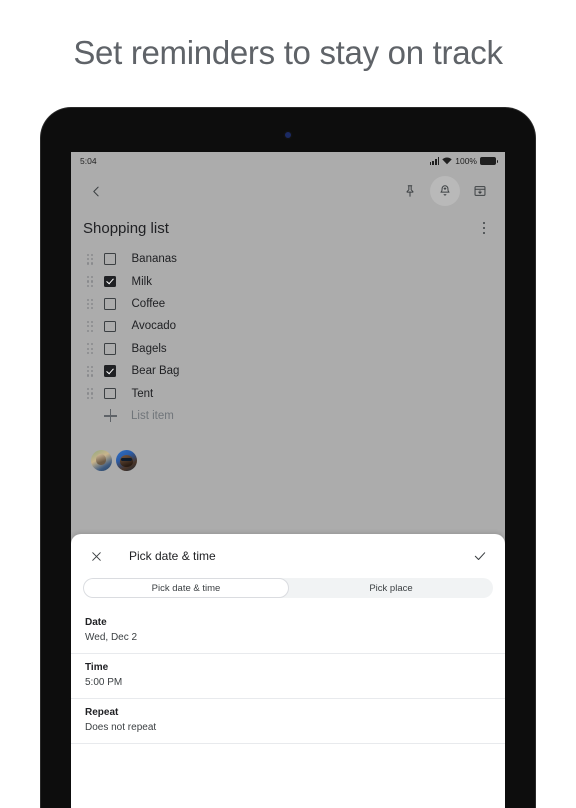 This screenshot has height=808, width=576. I want to click on list-item: Milk, so click(288, 281).